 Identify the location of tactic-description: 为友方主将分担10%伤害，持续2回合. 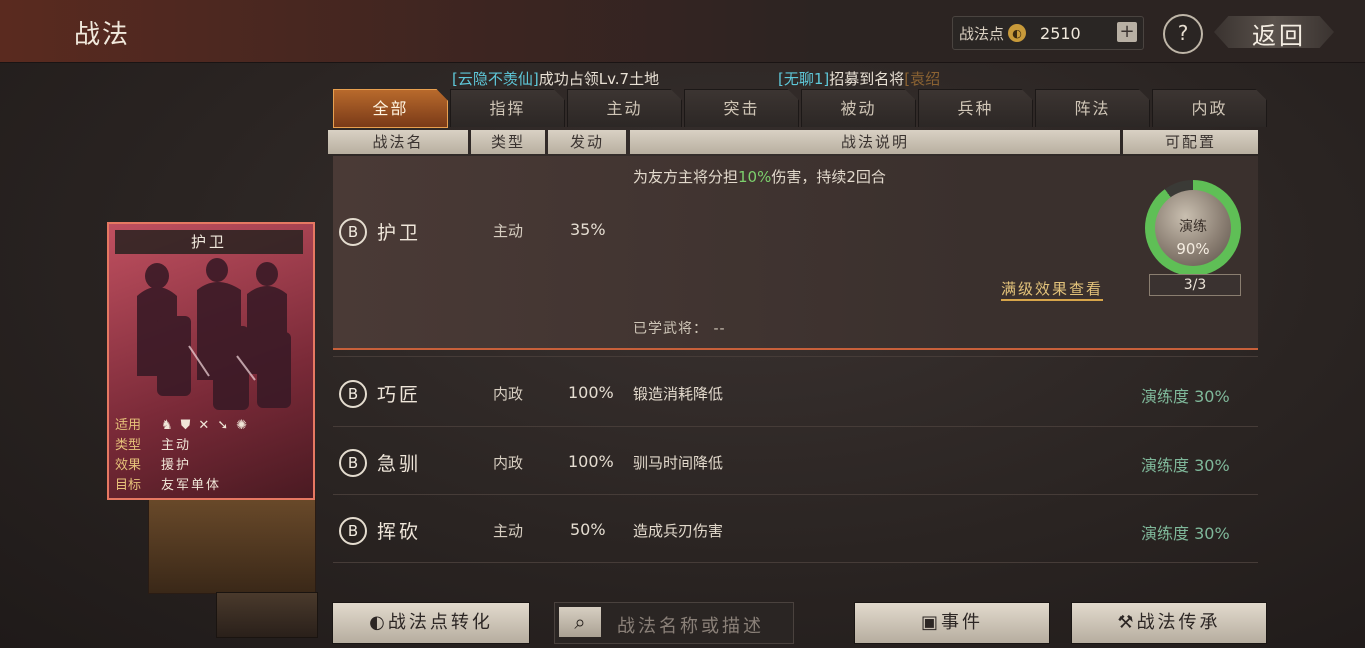
(759, 176).